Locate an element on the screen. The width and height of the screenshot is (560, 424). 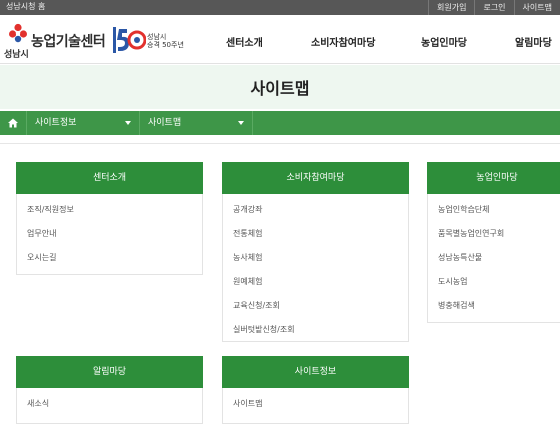
signup-link: 회원가입 is located at coordinates (451, 7).